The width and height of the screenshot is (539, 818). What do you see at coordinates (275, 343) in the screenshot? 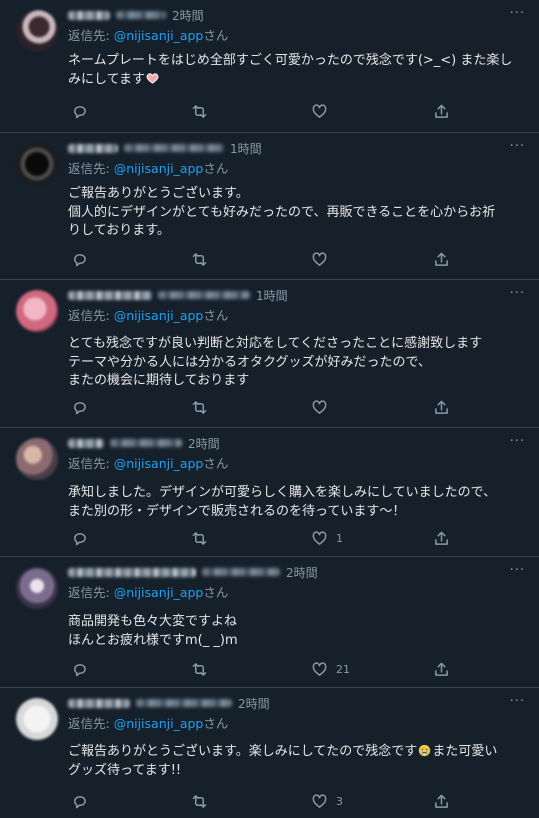
I see `tweet-line: とても残念ですが良い判断と対応をしてくださったことに感謝致します` at bounding box center [275, 343].